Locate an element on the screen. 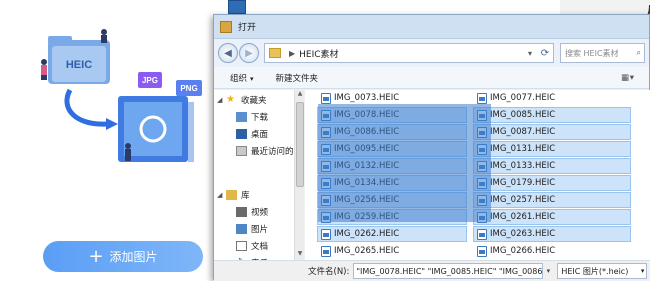  file-item: IMG_0261.HEIC is located at coordinates (552, 217).